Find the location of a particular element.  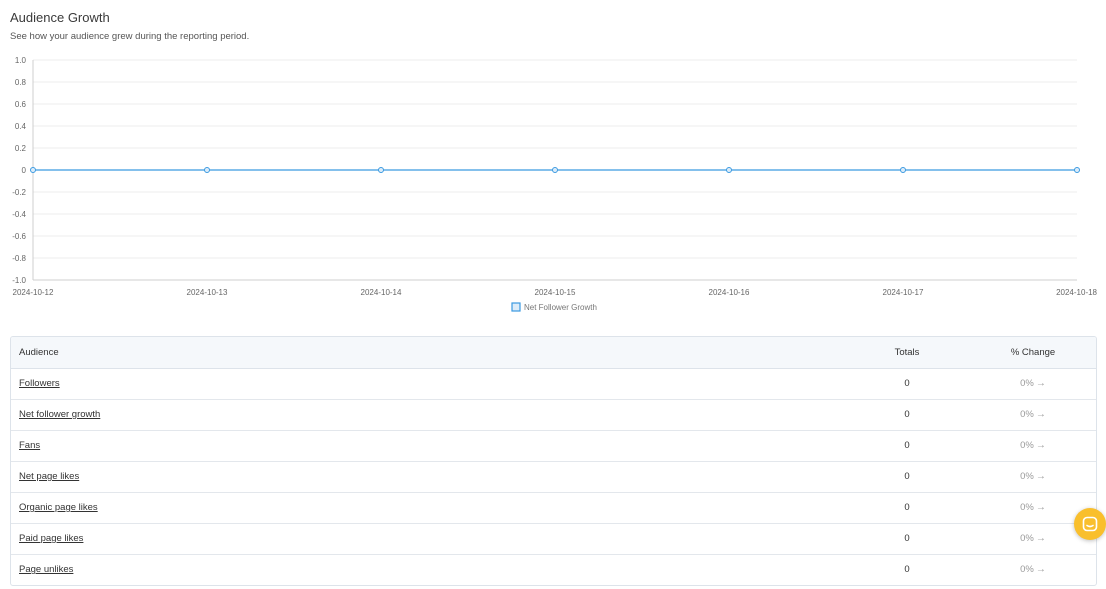

y-tick-label: 0.6 is located at coordinates (21, 104).